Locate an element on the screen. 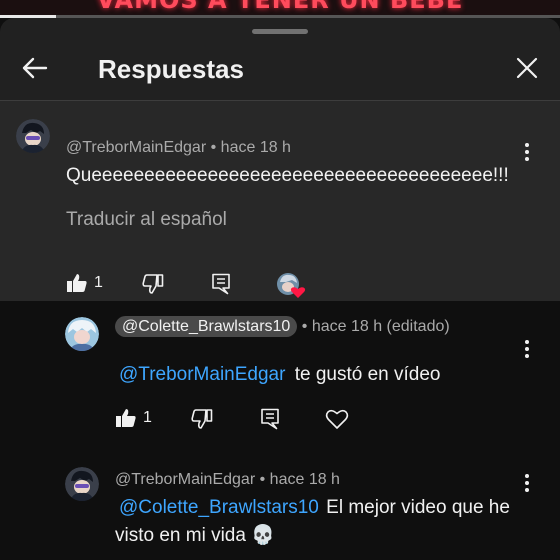 The image size is (560, 560). video-preview-strip: VAMOS A TENER UN BEBÉ is located at coordinates (280, 8).